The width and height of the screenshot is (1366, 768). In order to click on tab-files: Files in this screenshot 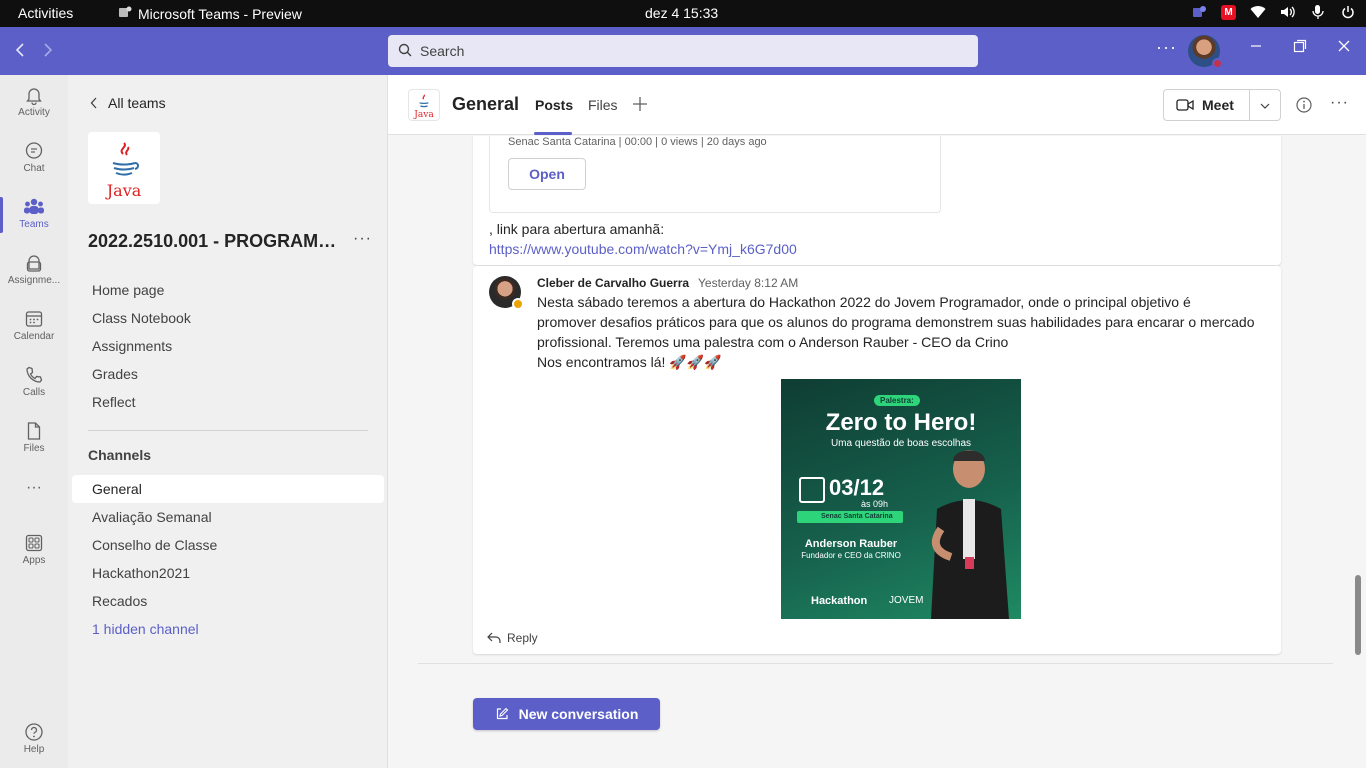, I will do `click(603, 105)`.